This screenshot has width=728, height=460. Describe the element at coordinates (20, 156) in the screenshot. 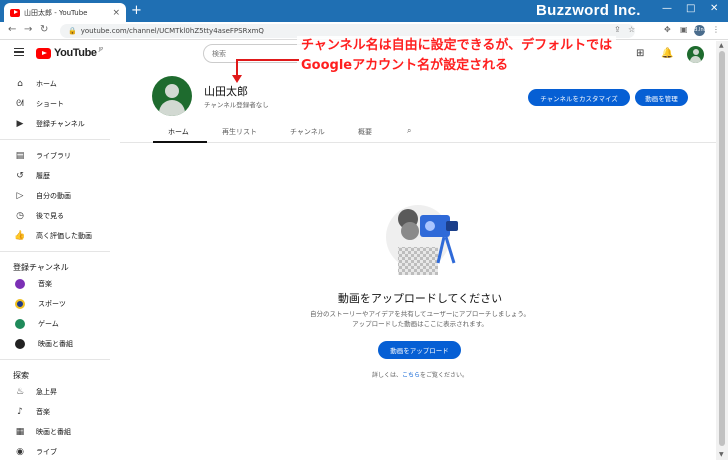

I see `library-icon: ▤` at that location.